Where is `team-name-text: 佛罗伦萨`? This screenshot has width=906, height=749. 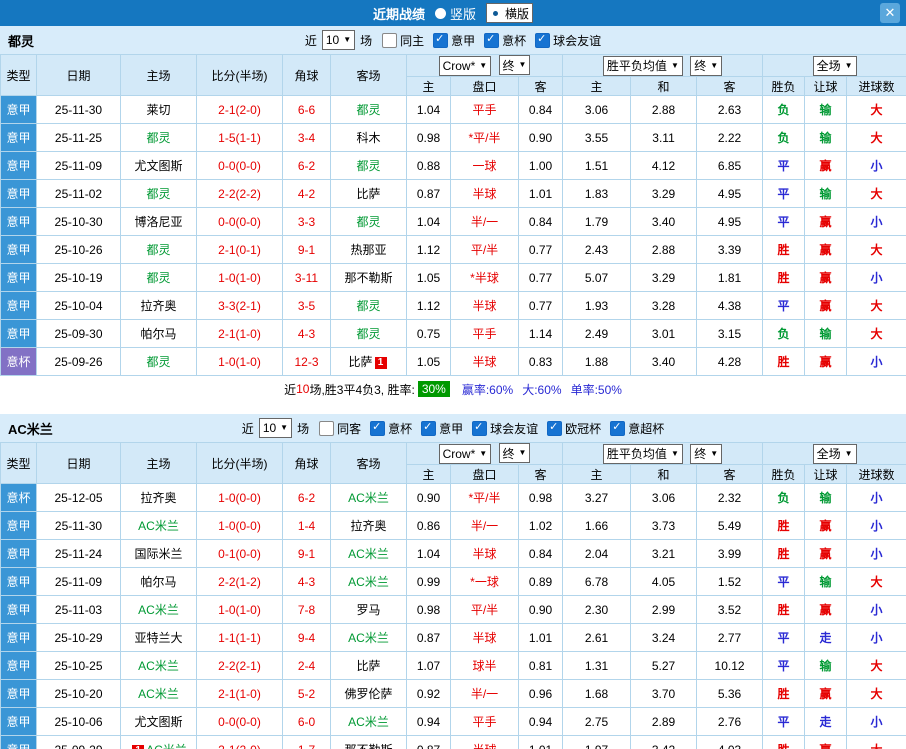 team-name-text: 佛罗伦萨 is located at coordinates (368, 694).